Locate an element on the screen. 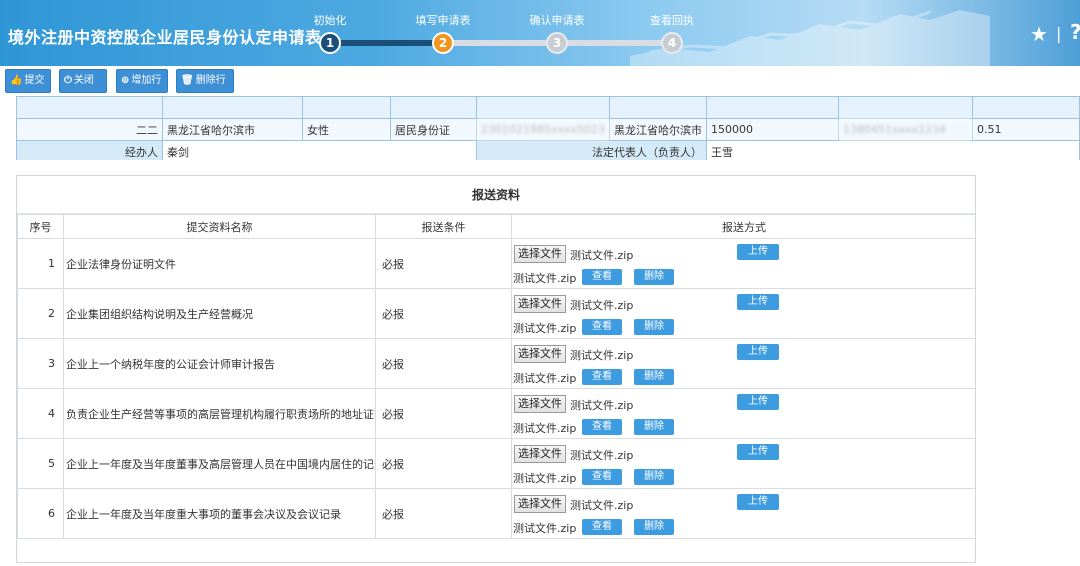  step-label-fill: 填写申请表 is located at coordinates (443, 20).